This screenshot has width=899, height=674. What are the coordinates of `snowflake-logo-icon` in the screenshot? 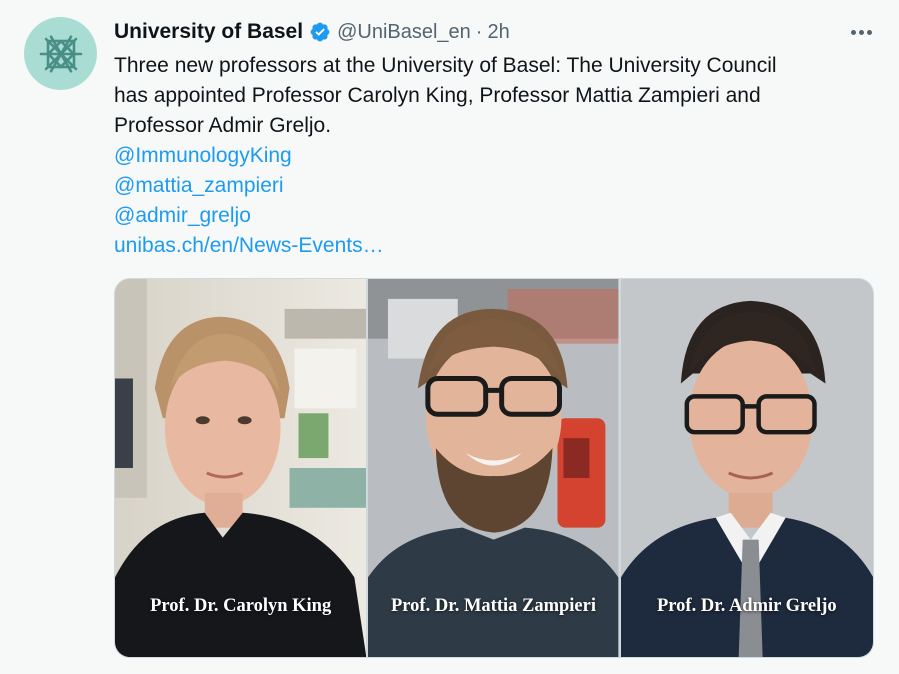 It's located at (60, 53).